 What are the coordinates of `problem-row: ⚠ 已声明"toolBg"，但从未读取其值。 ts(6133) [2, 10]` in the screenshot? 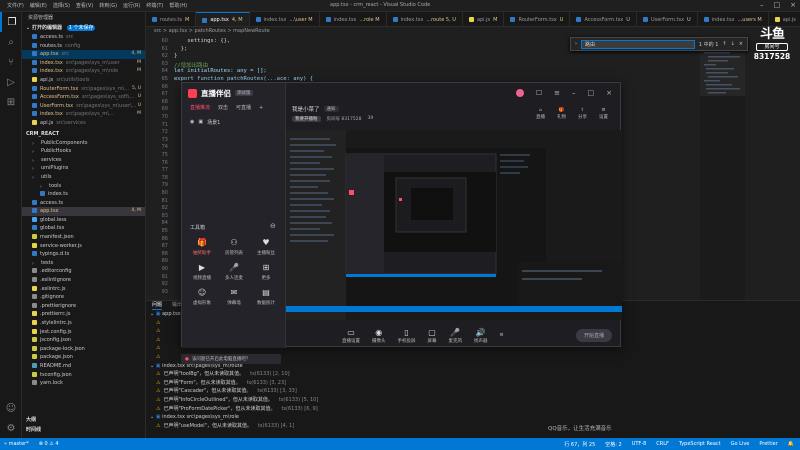 It's located at (473, 374).